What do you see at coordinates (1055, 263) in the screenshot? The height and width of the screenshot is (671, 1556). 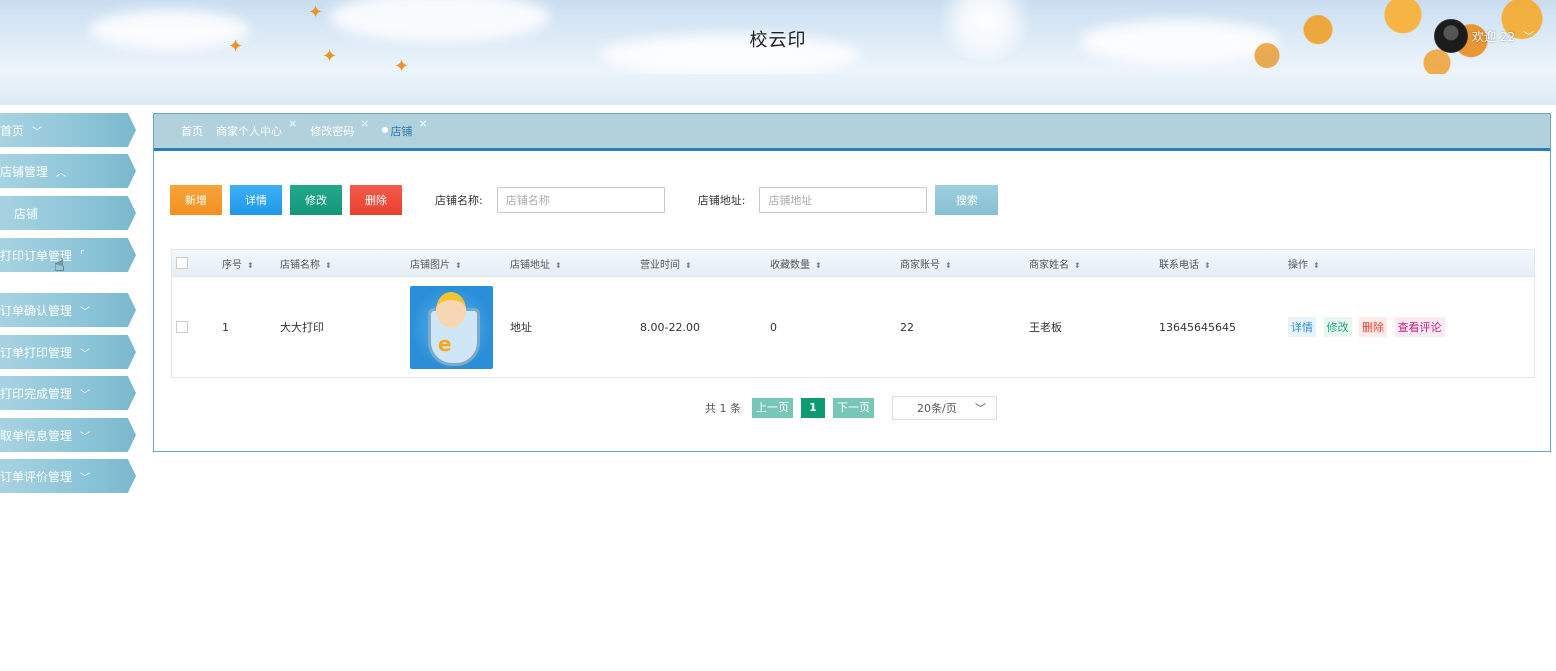 I see `column-header: 商家姓名 ⬍` at bounding box center [1055, 263].